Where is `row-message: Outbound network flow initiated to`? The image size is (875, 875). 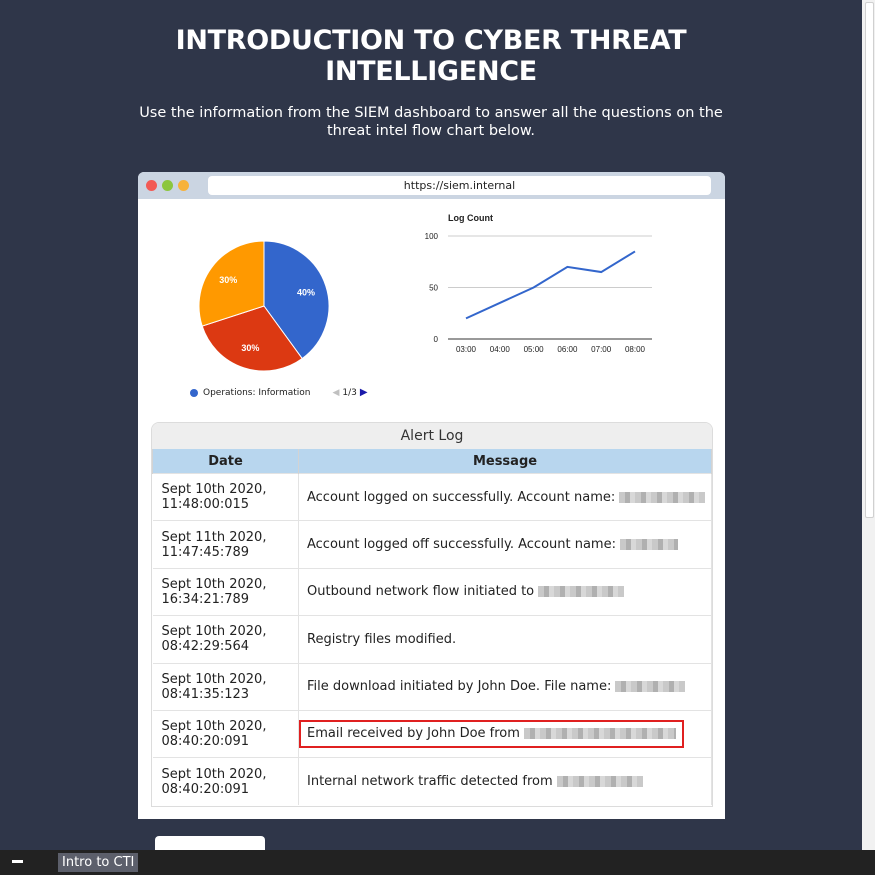
row-message: Outbound network flow initiated to is located at coordinates (505, 591).